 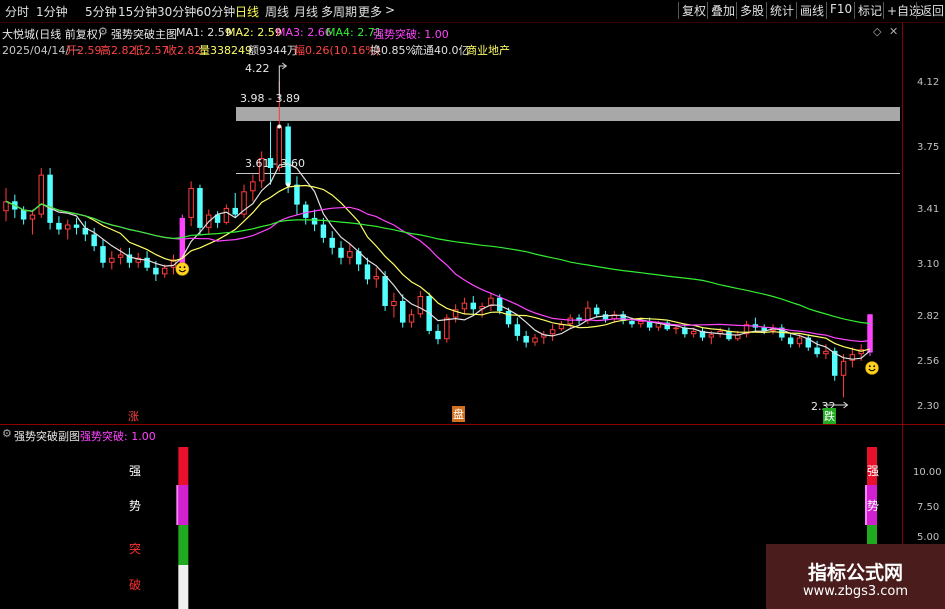 What do you see at coordinates (829, 416) in the screenshot?
I see `die-marker: 跌` at bounding box center [829, 416].